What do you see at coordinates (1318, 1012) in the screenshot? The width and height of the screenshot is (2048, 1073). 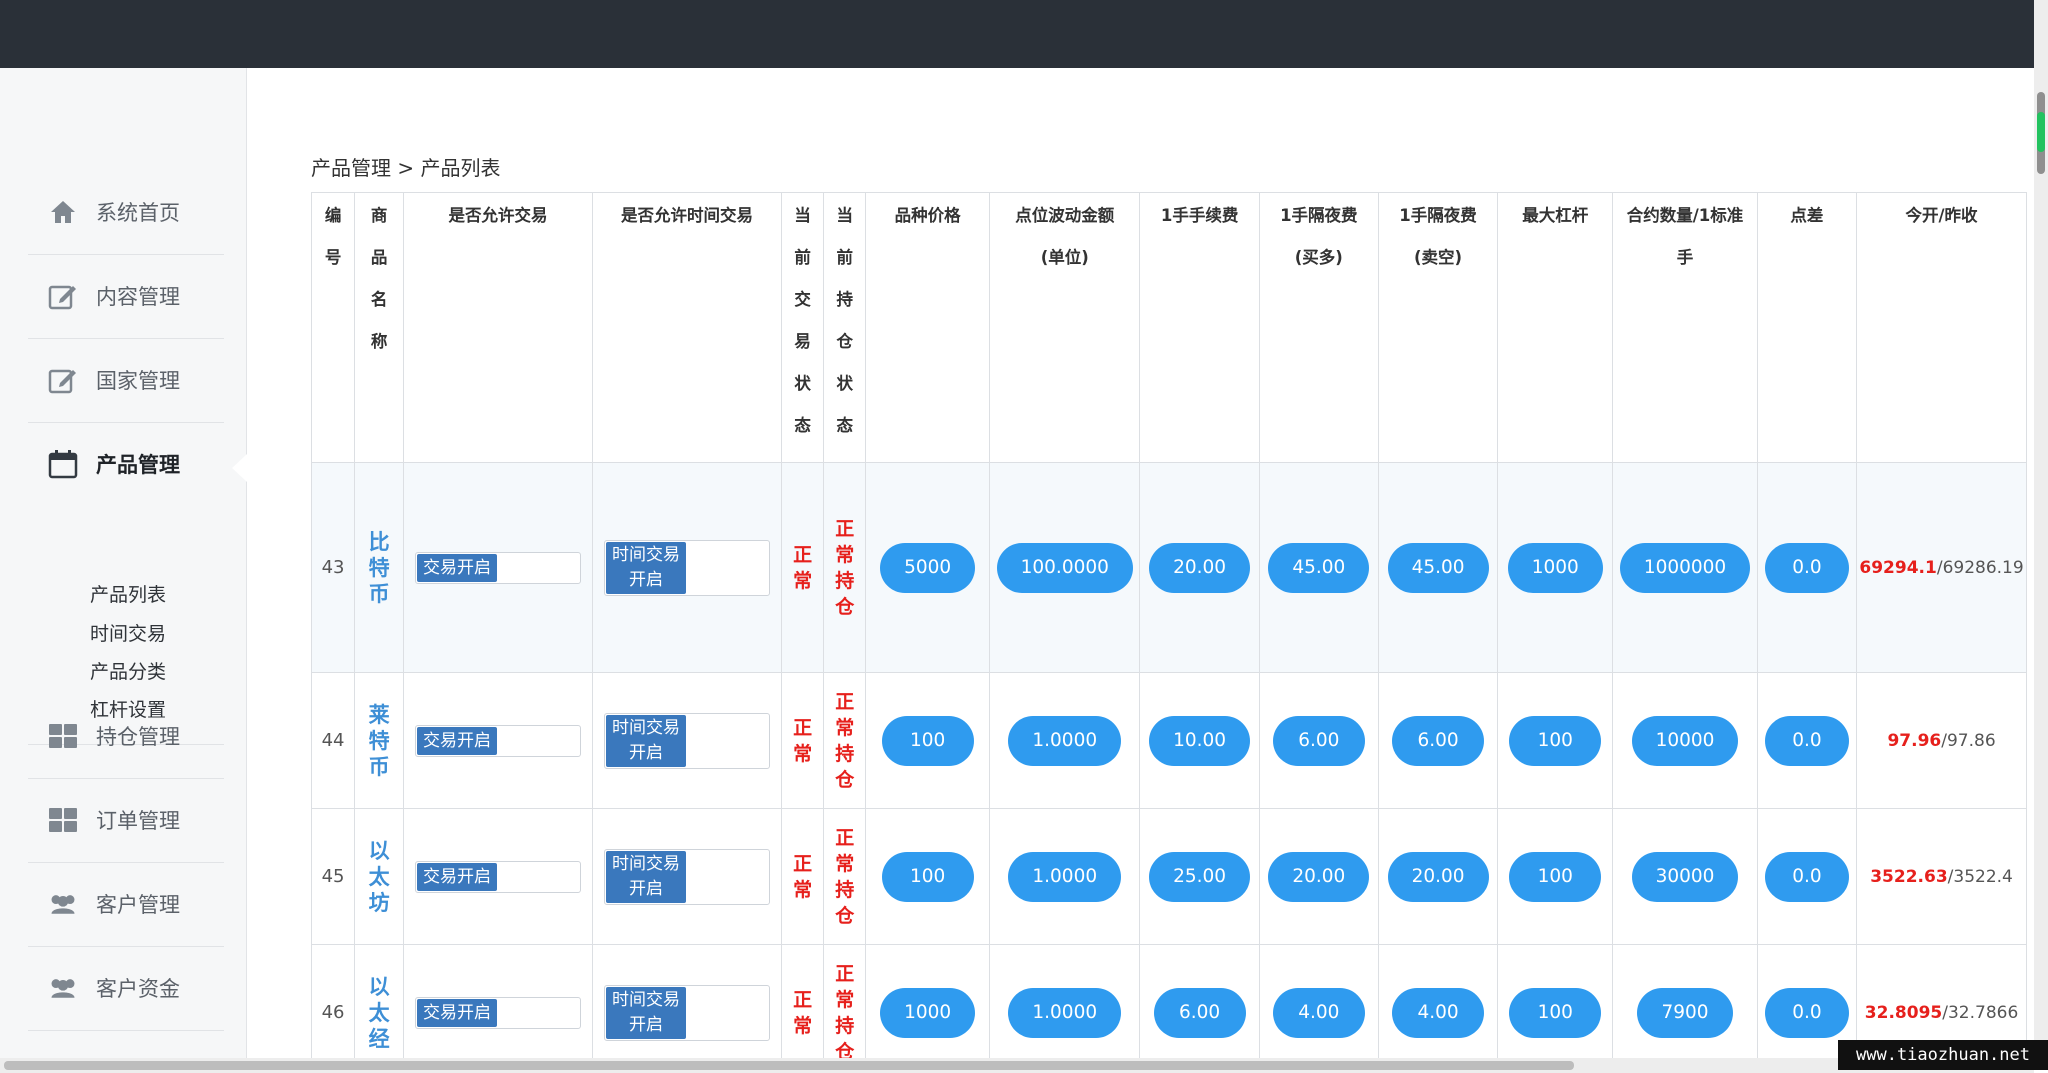 I see `overnight-long-pill: 4.00` at bounding box center [1318, 1012].